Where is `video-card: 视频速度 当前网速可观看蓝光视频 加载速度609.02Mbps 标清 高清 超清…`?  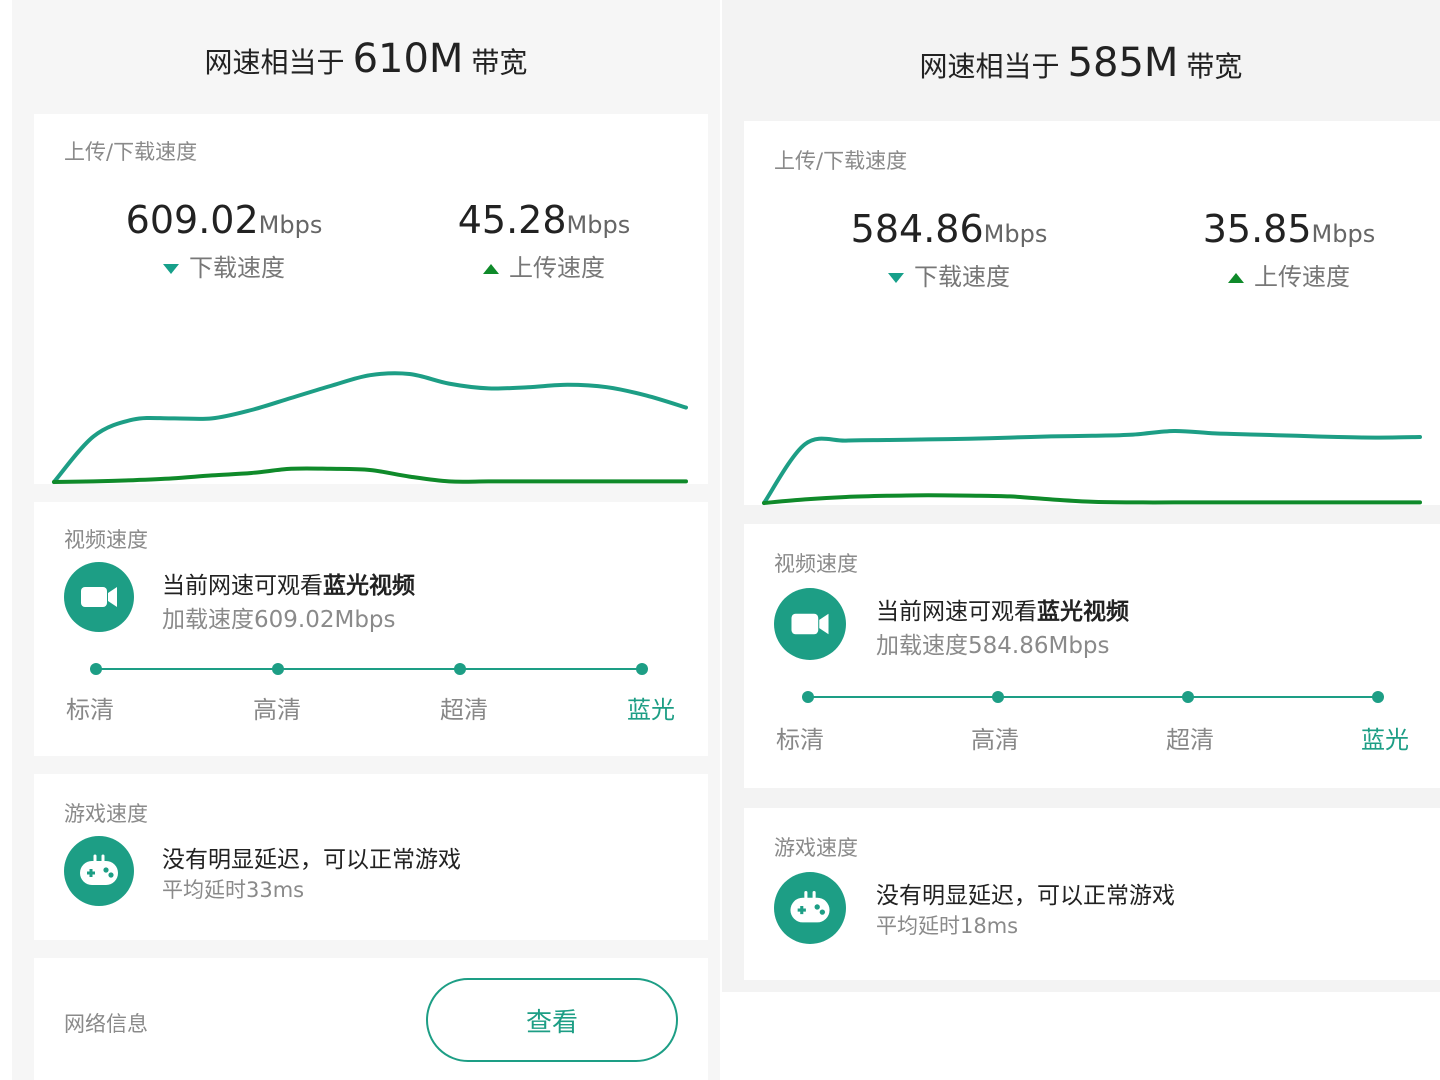 video-card: 视频速度 当前网速可观看蓝光视频 加载速度609.02Mbps 标清 高清 超清… is located at coordinates (371, 629).